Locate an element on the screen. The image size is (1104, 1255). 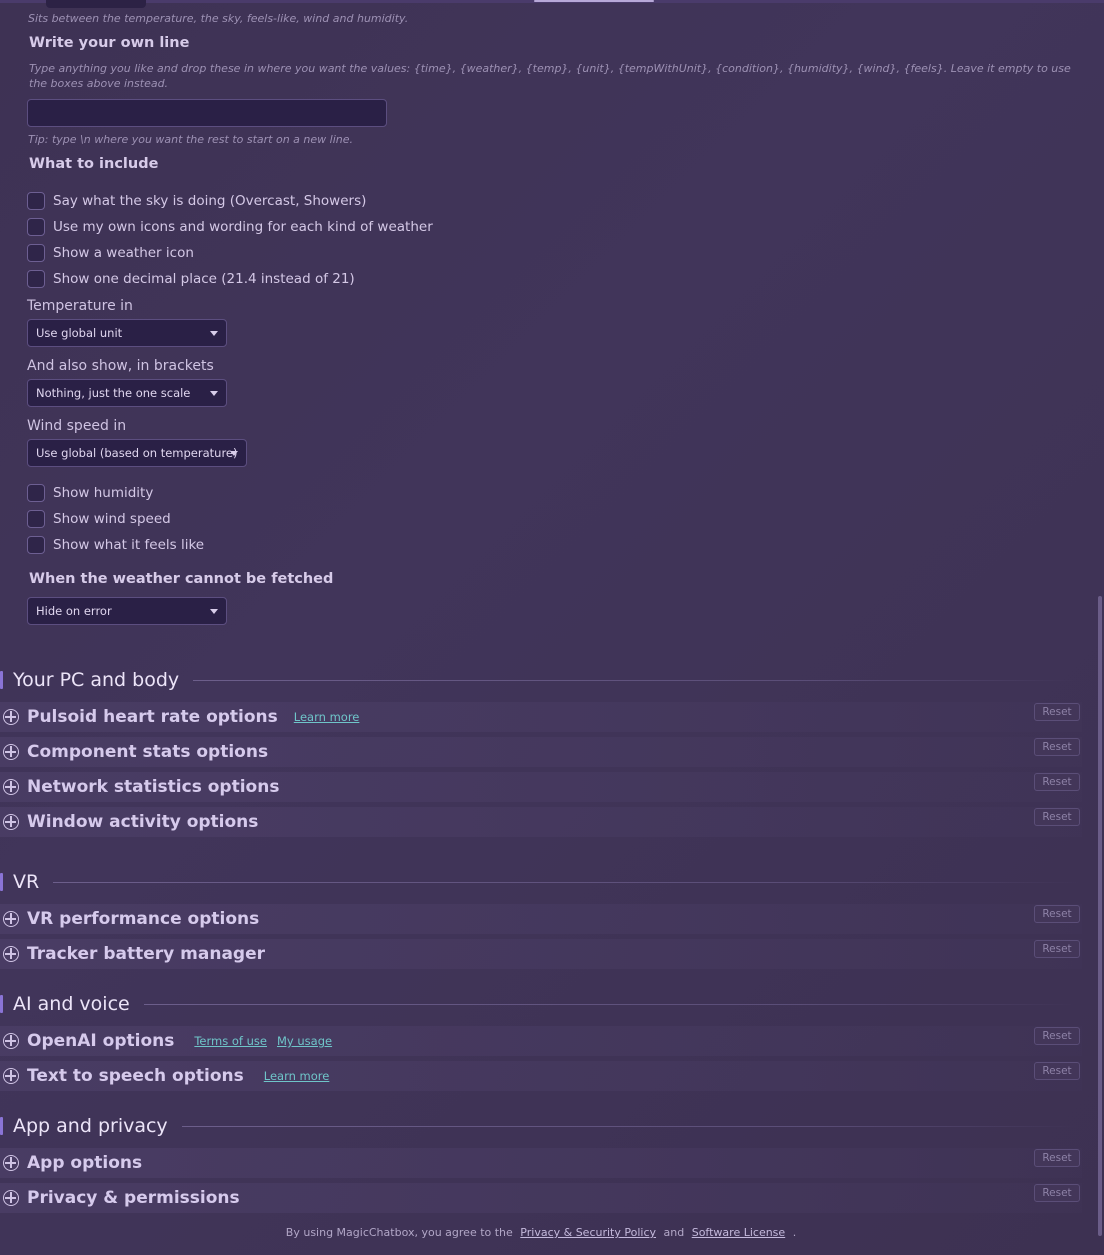
option-row-component-stats: Component stats options Reset is located at coordinates (541, 752).